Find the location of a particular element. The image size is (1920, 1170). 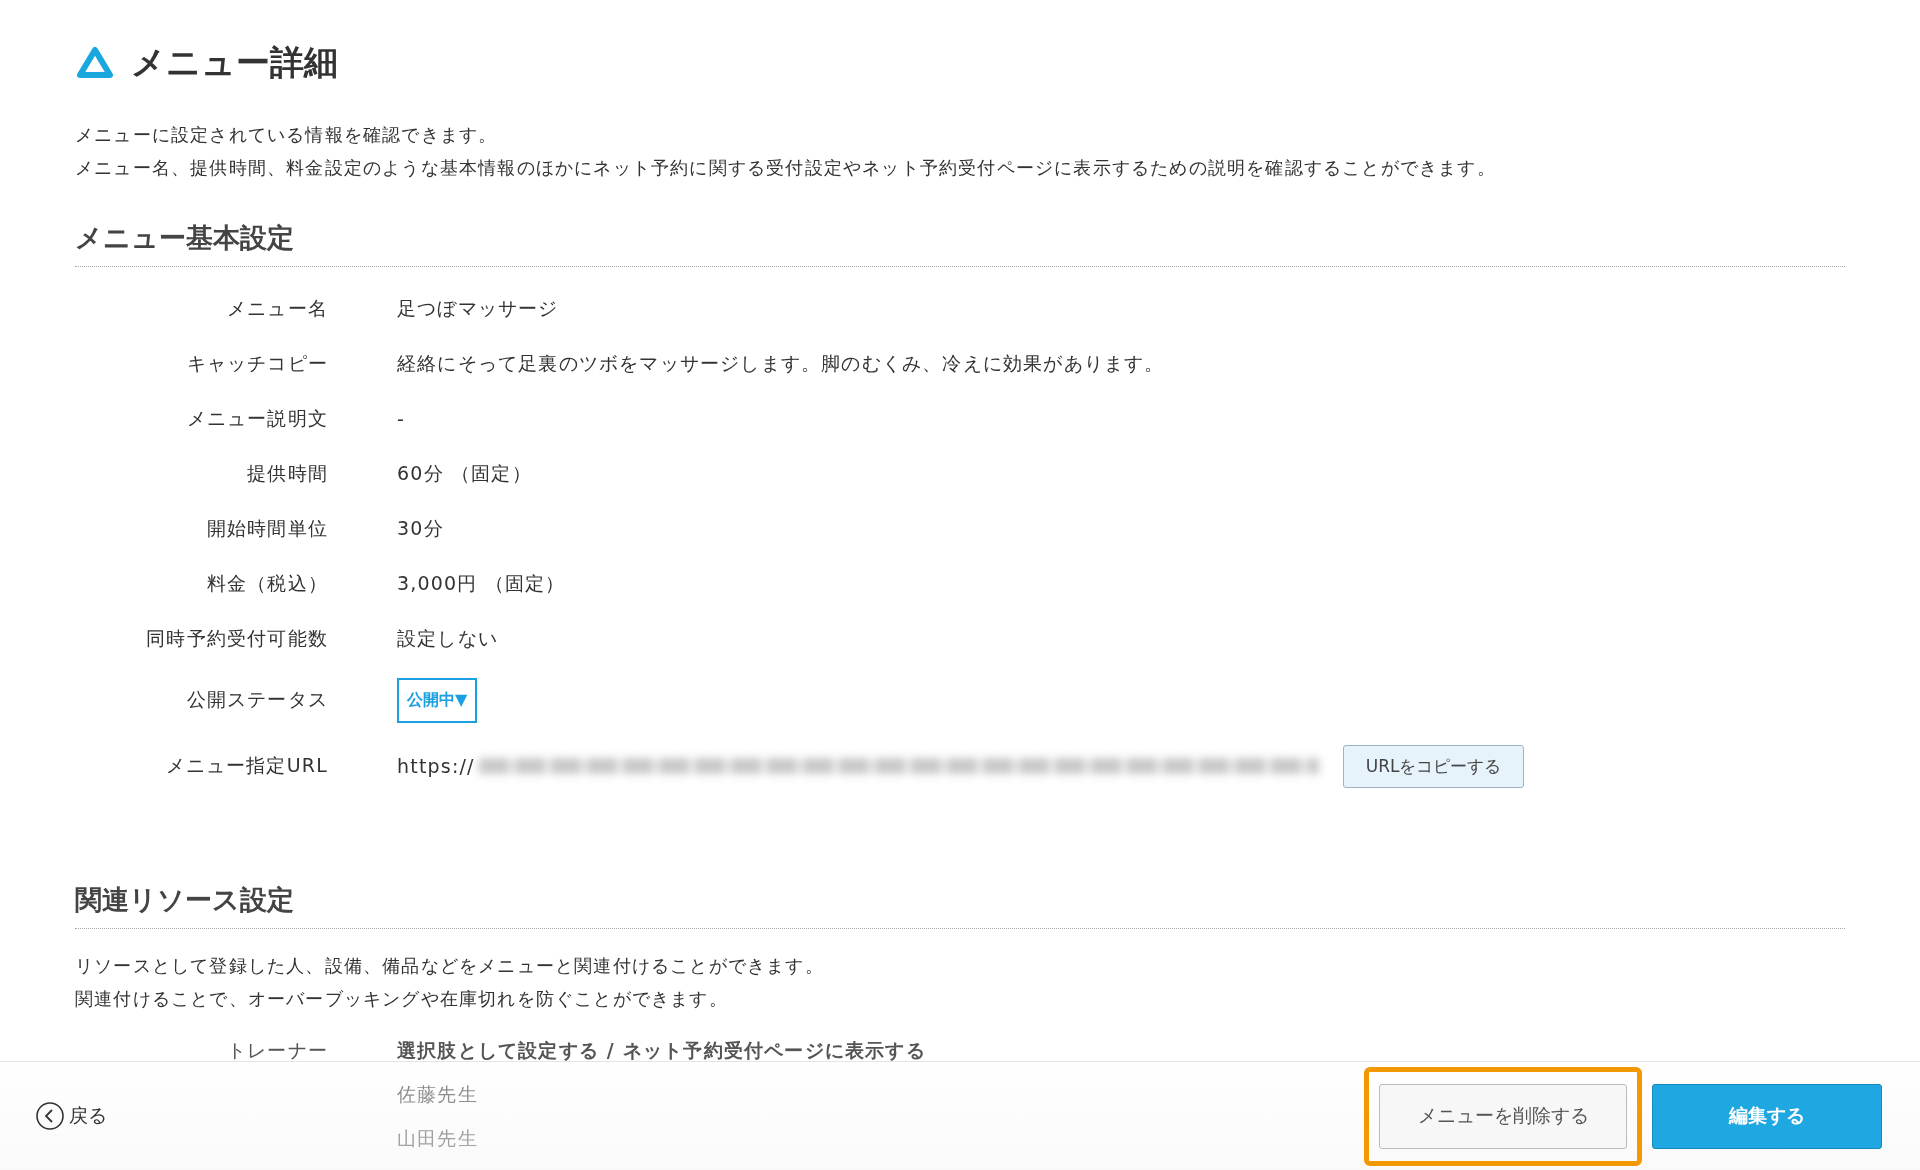

triangle-logo-icon is located at coordinates (95, 63).